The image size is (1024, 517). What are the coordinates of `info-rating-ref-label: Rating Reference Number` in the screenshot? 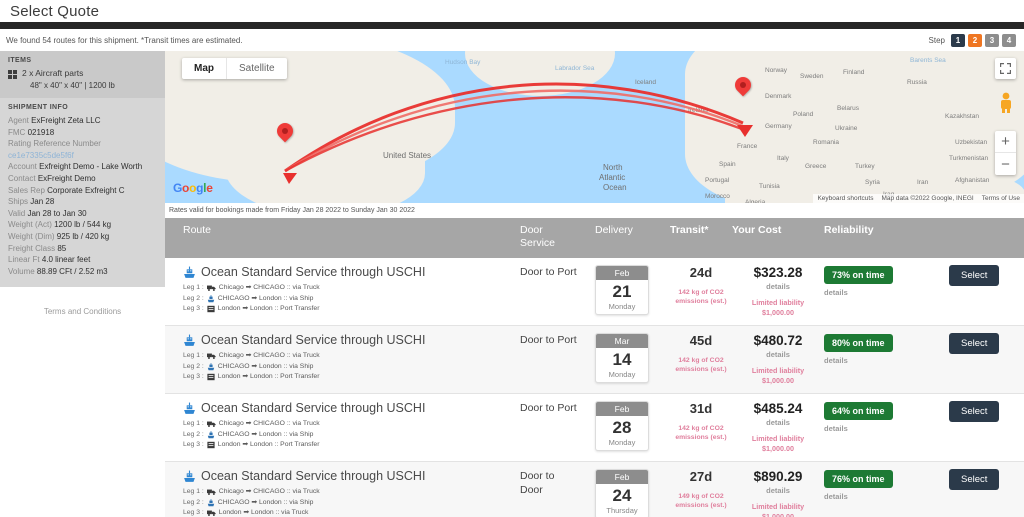 It's located at (82, 144).